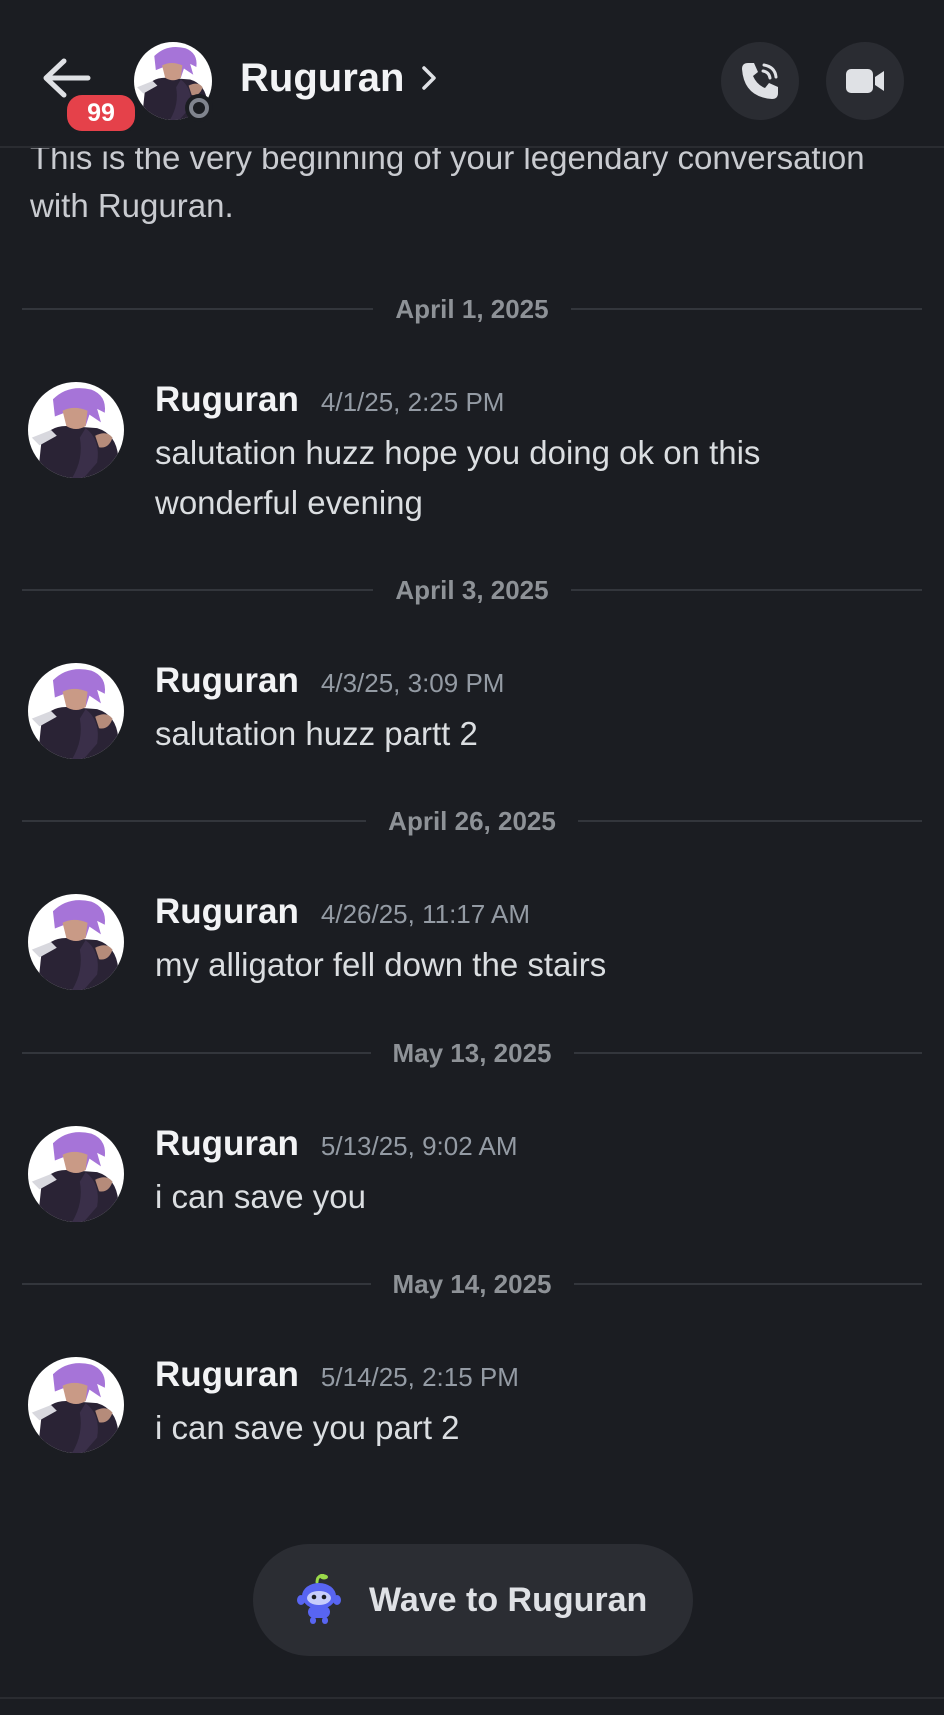 This screenshot has height=1715, width=944. I want to click on voice-call-button, so click(760, 81).